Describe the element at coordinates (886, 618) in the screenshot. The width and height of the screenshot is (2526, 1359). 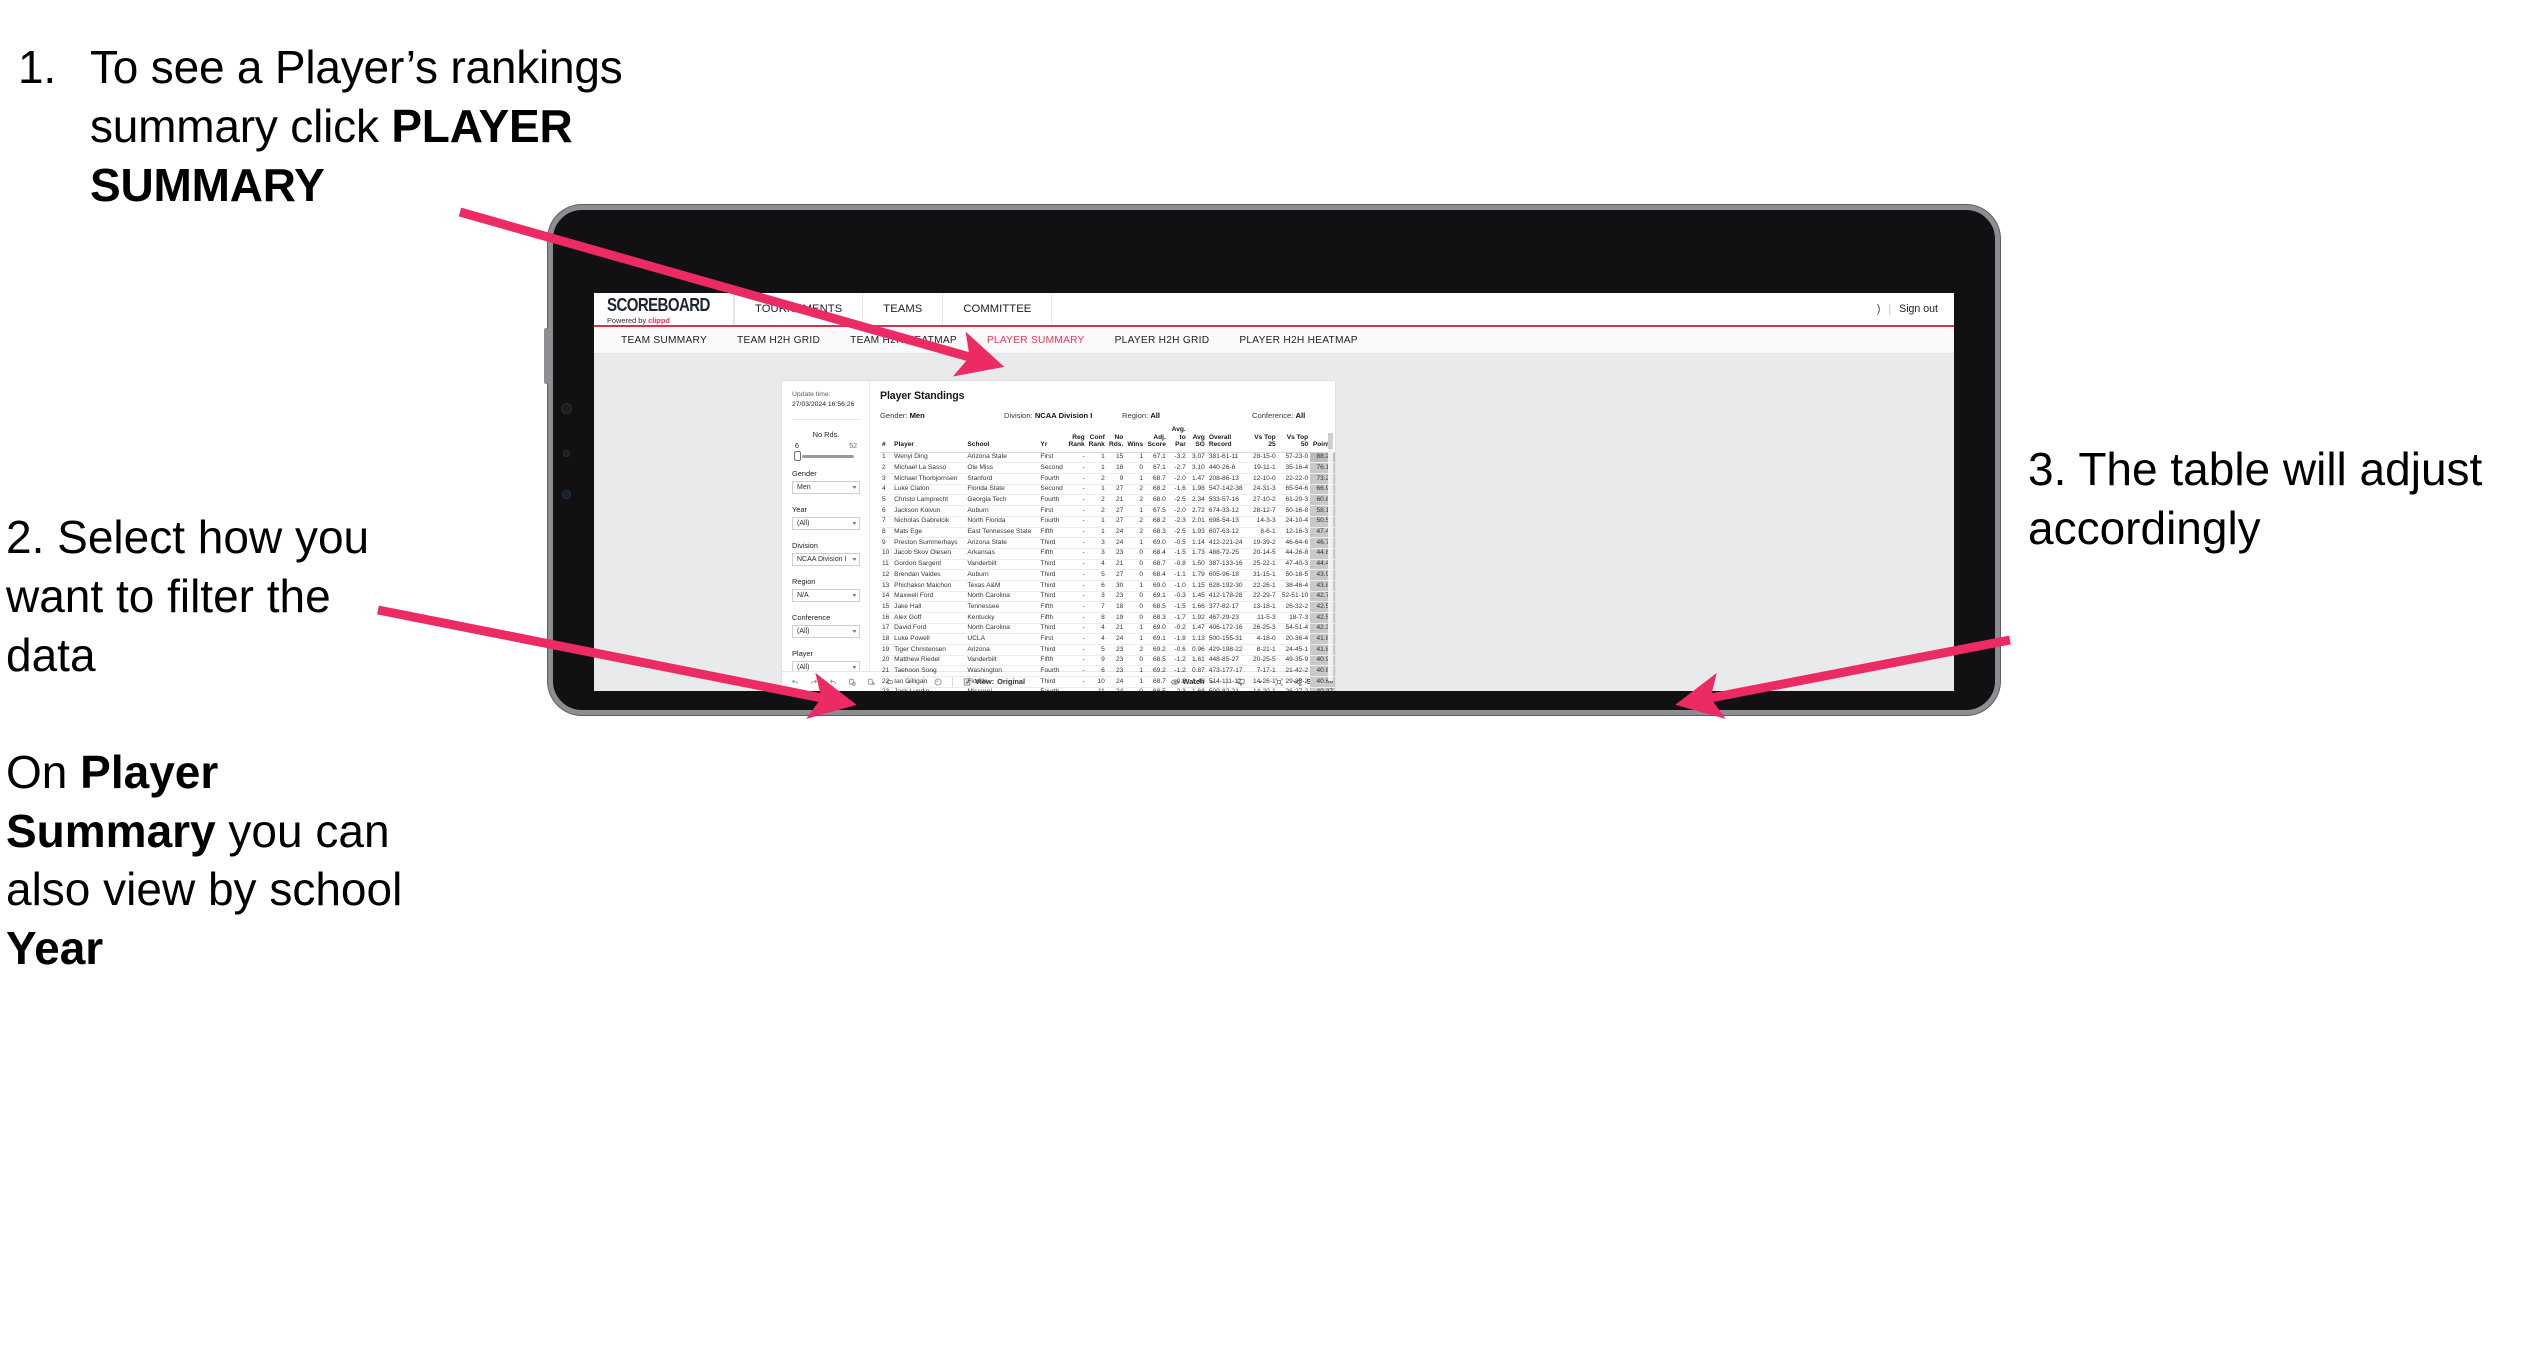
I see `cell-rank: 16` at that location.